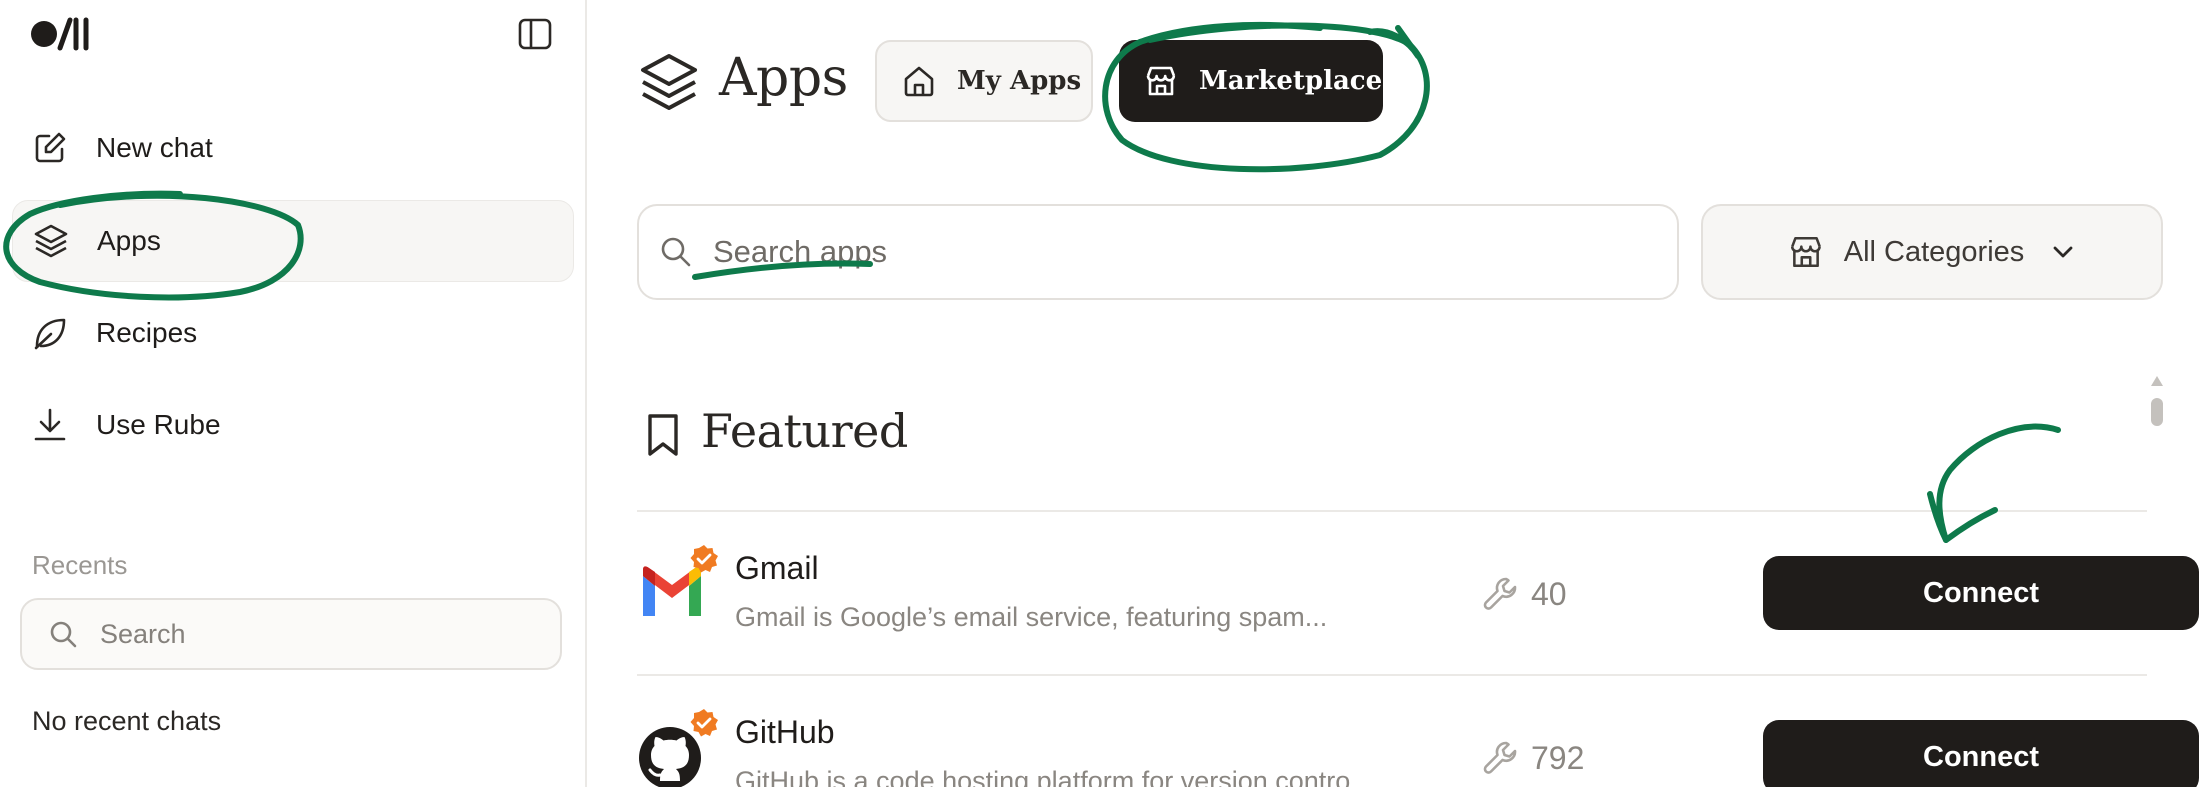 Image resolution: width=2200 pixels, height=787 pixels. I want to click on page-title: Apps, so click(783, 78).